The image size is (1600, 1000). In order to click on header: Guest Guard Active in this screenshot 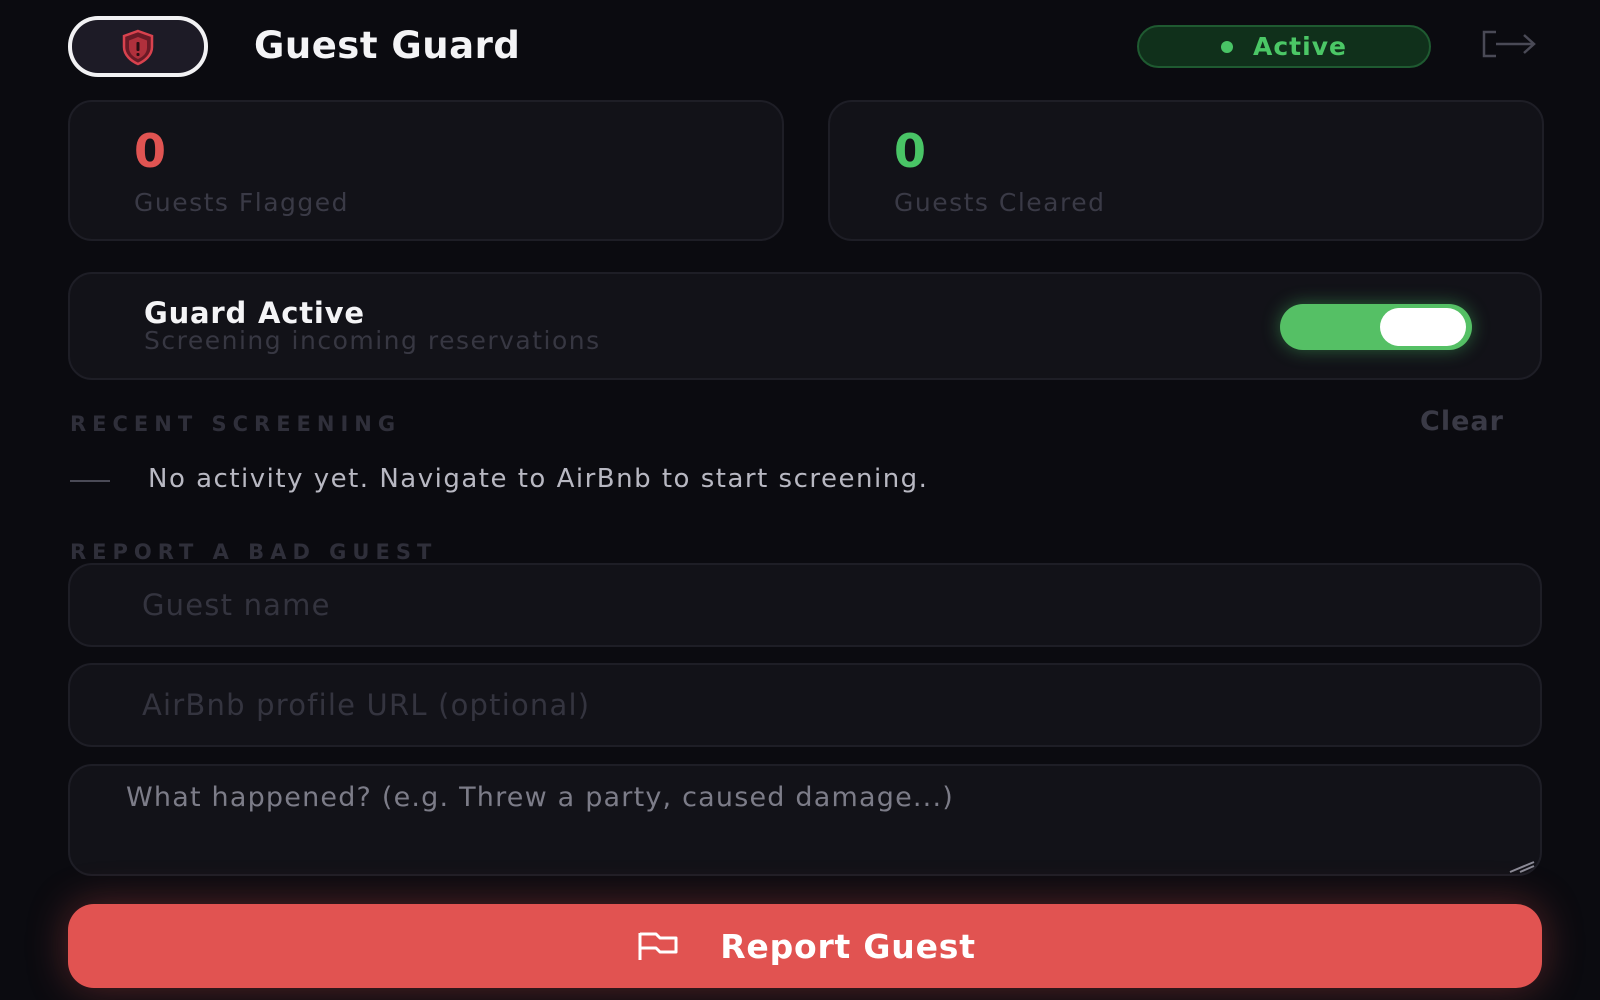, I will do `click(805, 47)`.